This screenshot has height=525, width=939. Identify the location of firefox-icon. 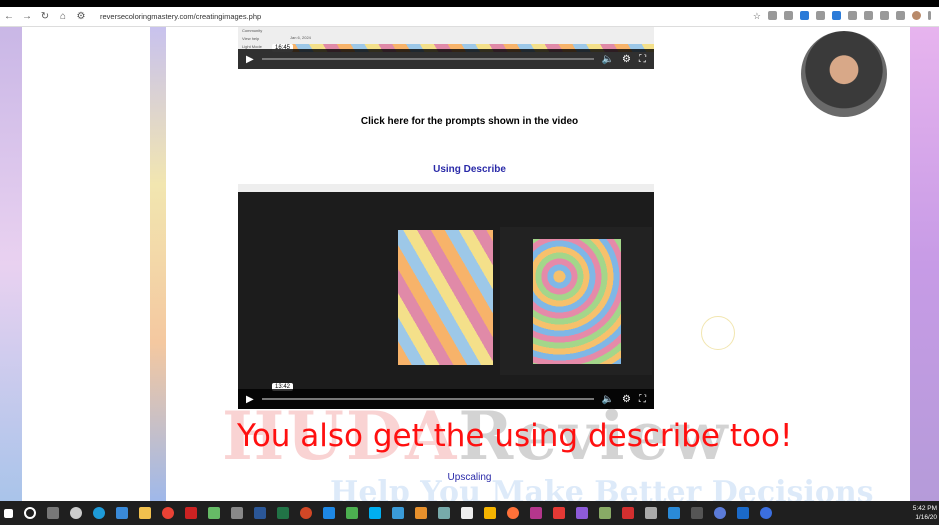
(513, 513).